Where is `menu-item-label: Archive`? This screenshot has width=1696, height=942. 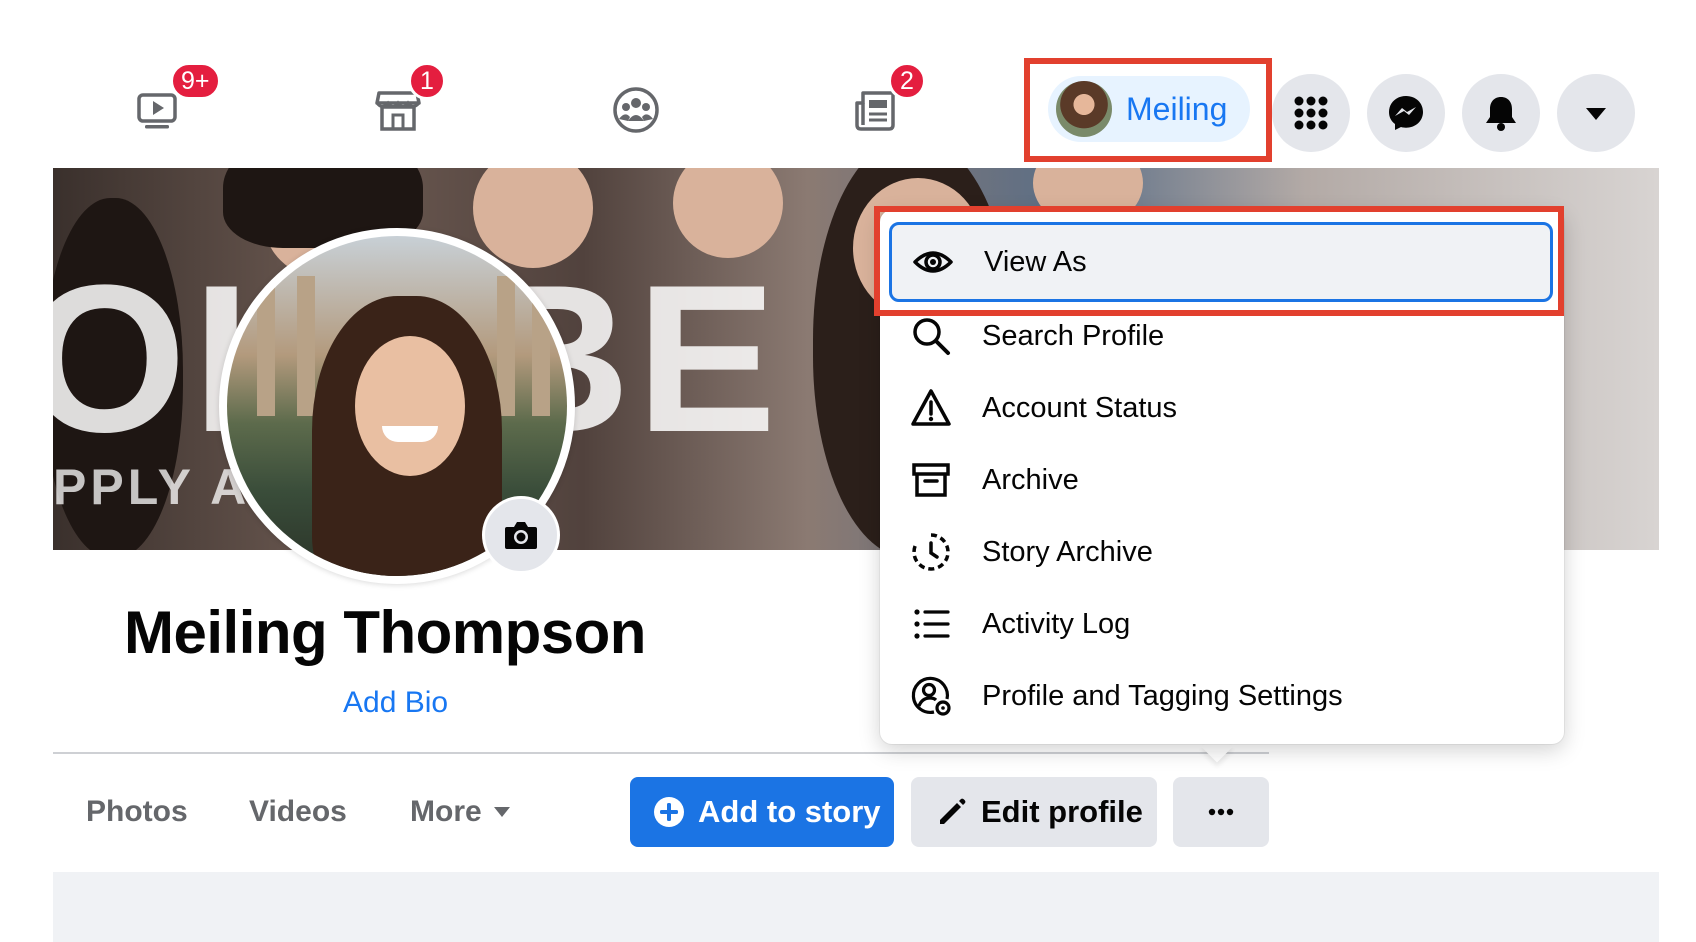 menu-item-label: Archive is located at coordinates (1030, 479).